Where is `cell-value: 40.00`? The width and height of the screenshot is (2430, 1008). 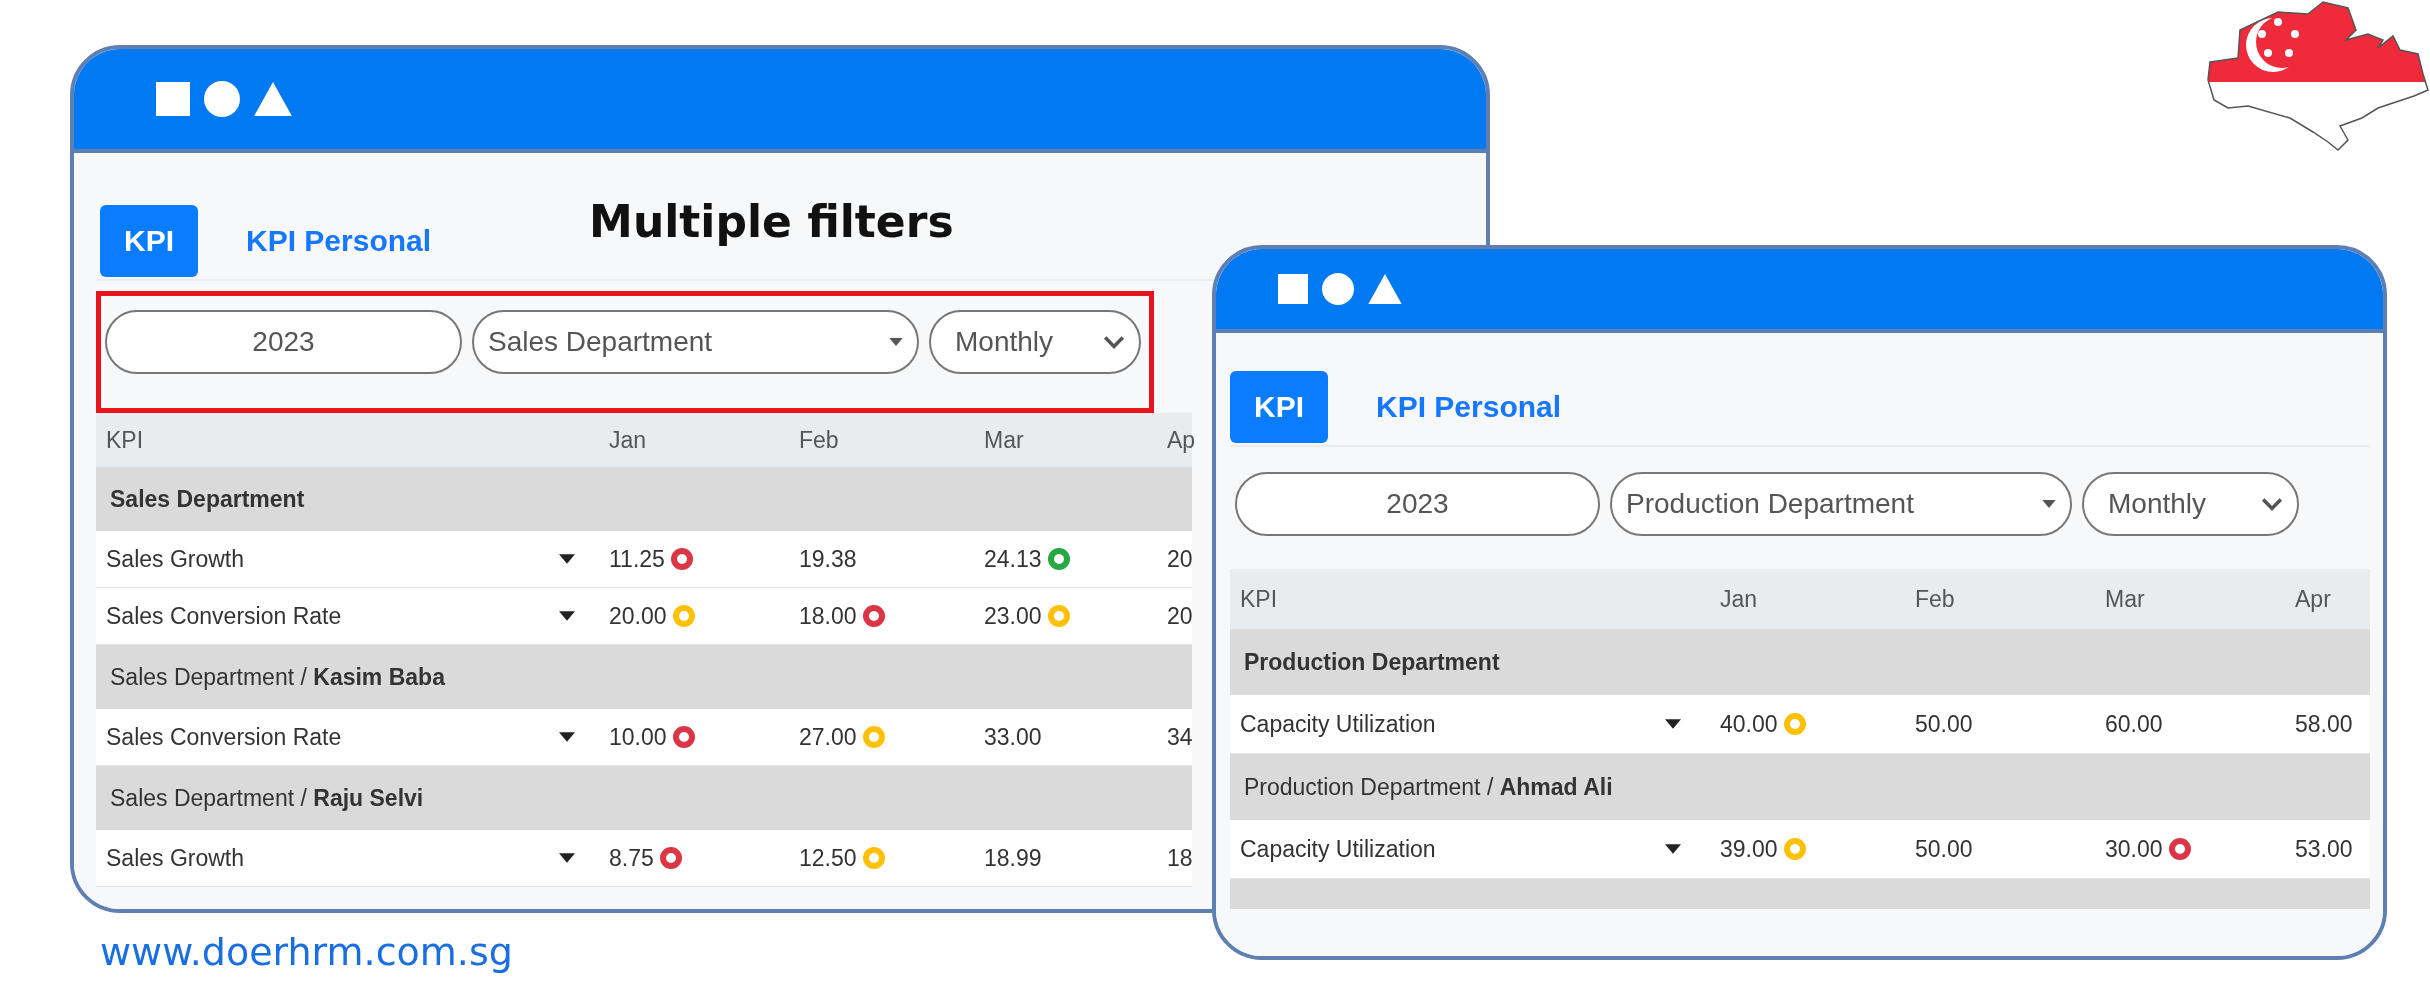 cell-value: 40.00 is located at coordinates (1749, 724).